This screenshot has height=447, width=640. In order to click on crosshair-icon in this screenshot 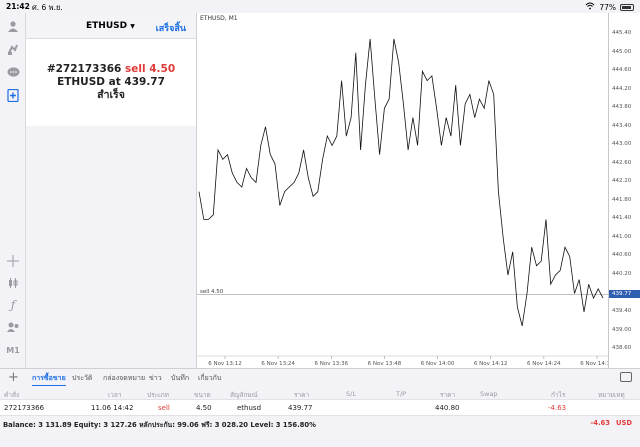, I will do `click(13, 261)`.